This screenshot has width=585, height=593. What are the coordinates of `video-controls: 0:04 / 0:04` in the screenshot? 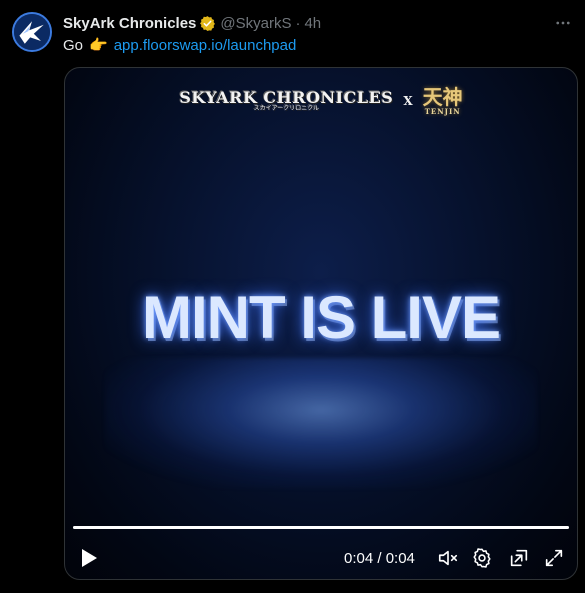 It's located at (321, 558).